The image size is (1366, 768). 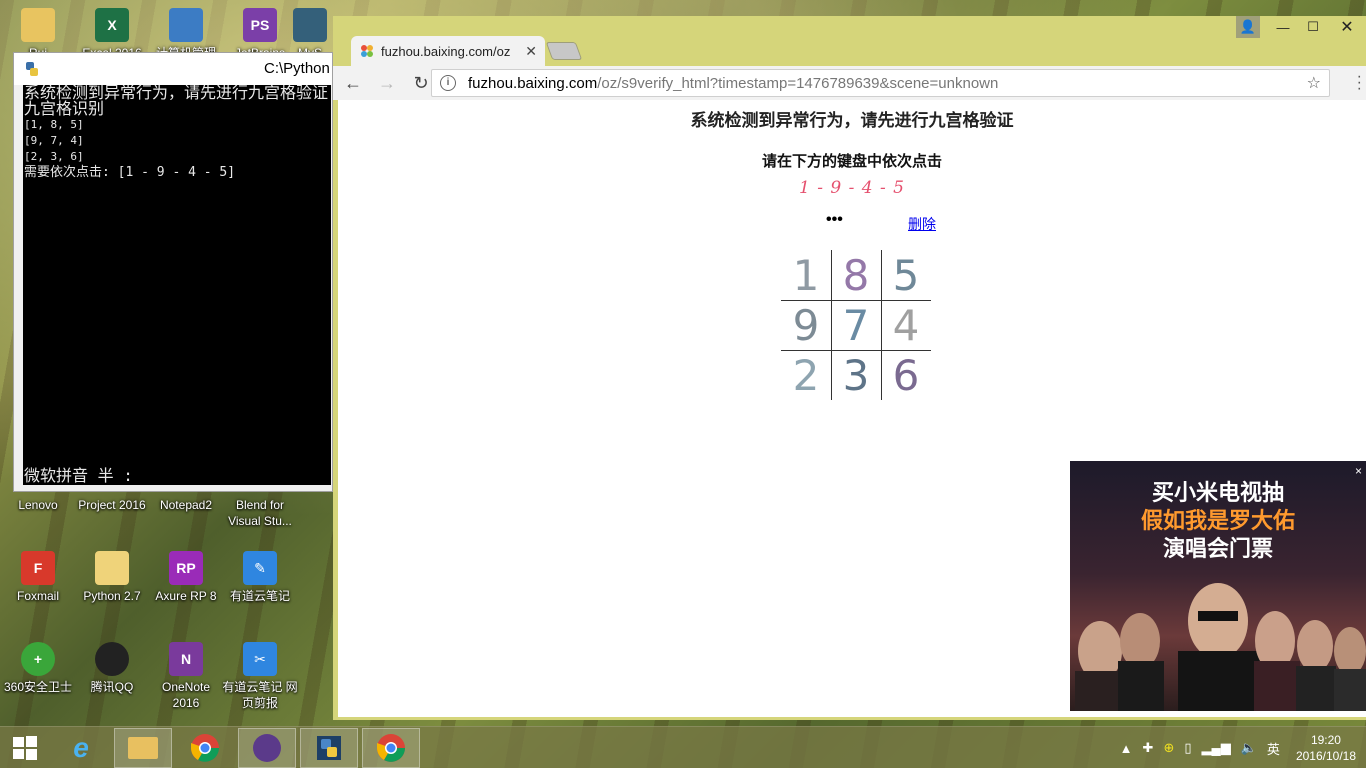 What do you see at coordinates (448, 83) in the screenshot?
I see `info-icon: i` at bounding box center [448, 83].